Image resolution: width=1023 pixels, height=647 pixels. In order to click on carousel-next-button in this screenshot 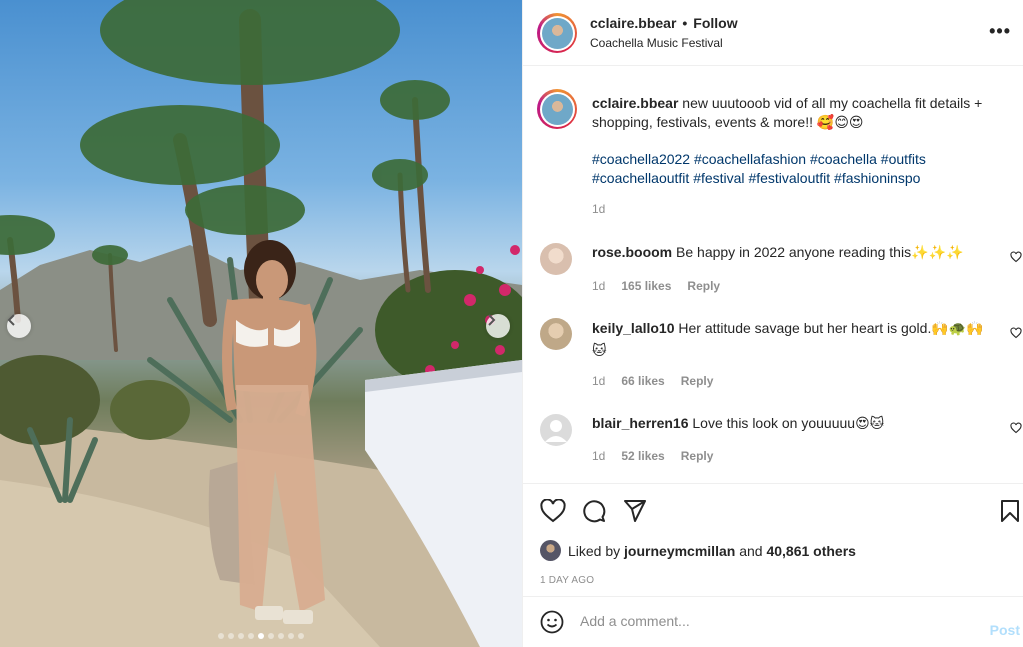, I will do `click(498, 326)`.